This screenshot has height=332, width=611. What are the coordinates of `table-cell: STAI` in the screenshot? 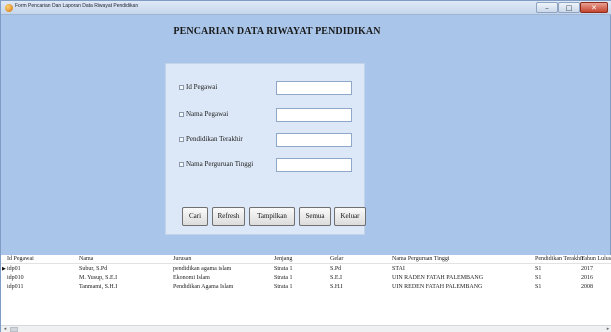 It's located at (398, 269).